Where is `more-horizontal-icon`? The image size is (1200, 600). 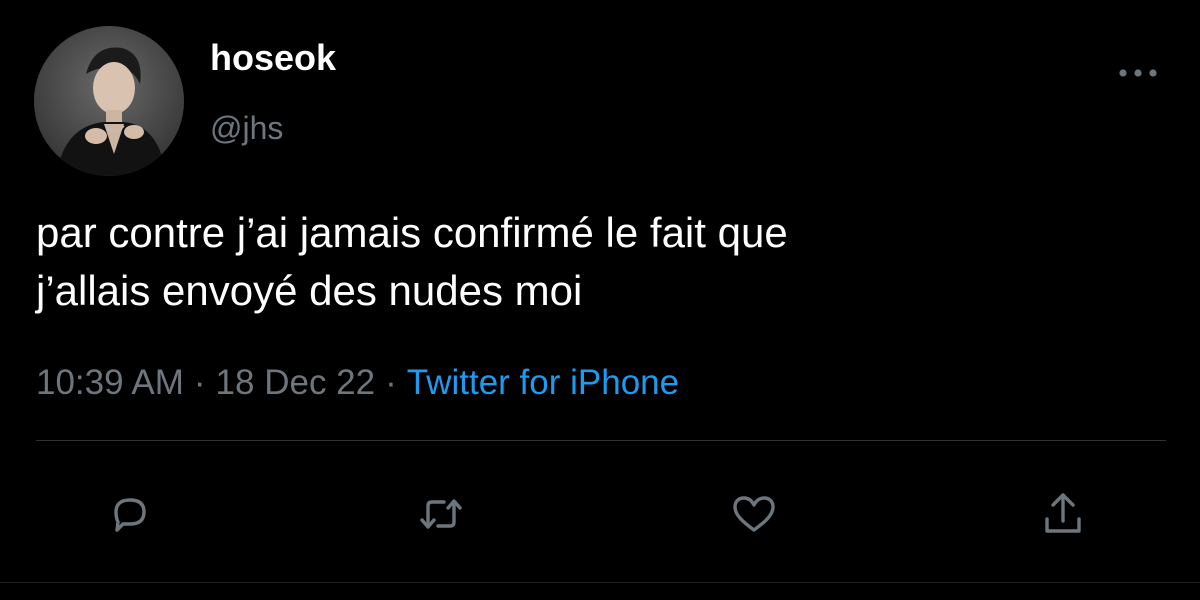 more-horizontal-icon is located at coordinates (1138, 73).